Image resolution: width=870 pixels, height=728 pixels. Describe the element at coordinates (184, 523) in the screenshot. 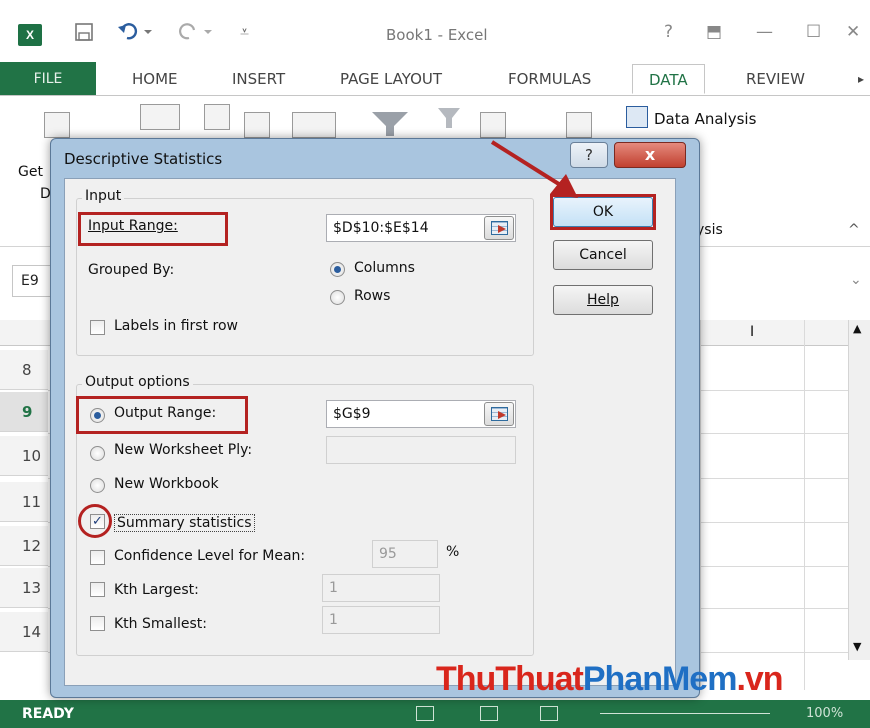

I see `summary-statistics-label: Summary statistics` at that location.